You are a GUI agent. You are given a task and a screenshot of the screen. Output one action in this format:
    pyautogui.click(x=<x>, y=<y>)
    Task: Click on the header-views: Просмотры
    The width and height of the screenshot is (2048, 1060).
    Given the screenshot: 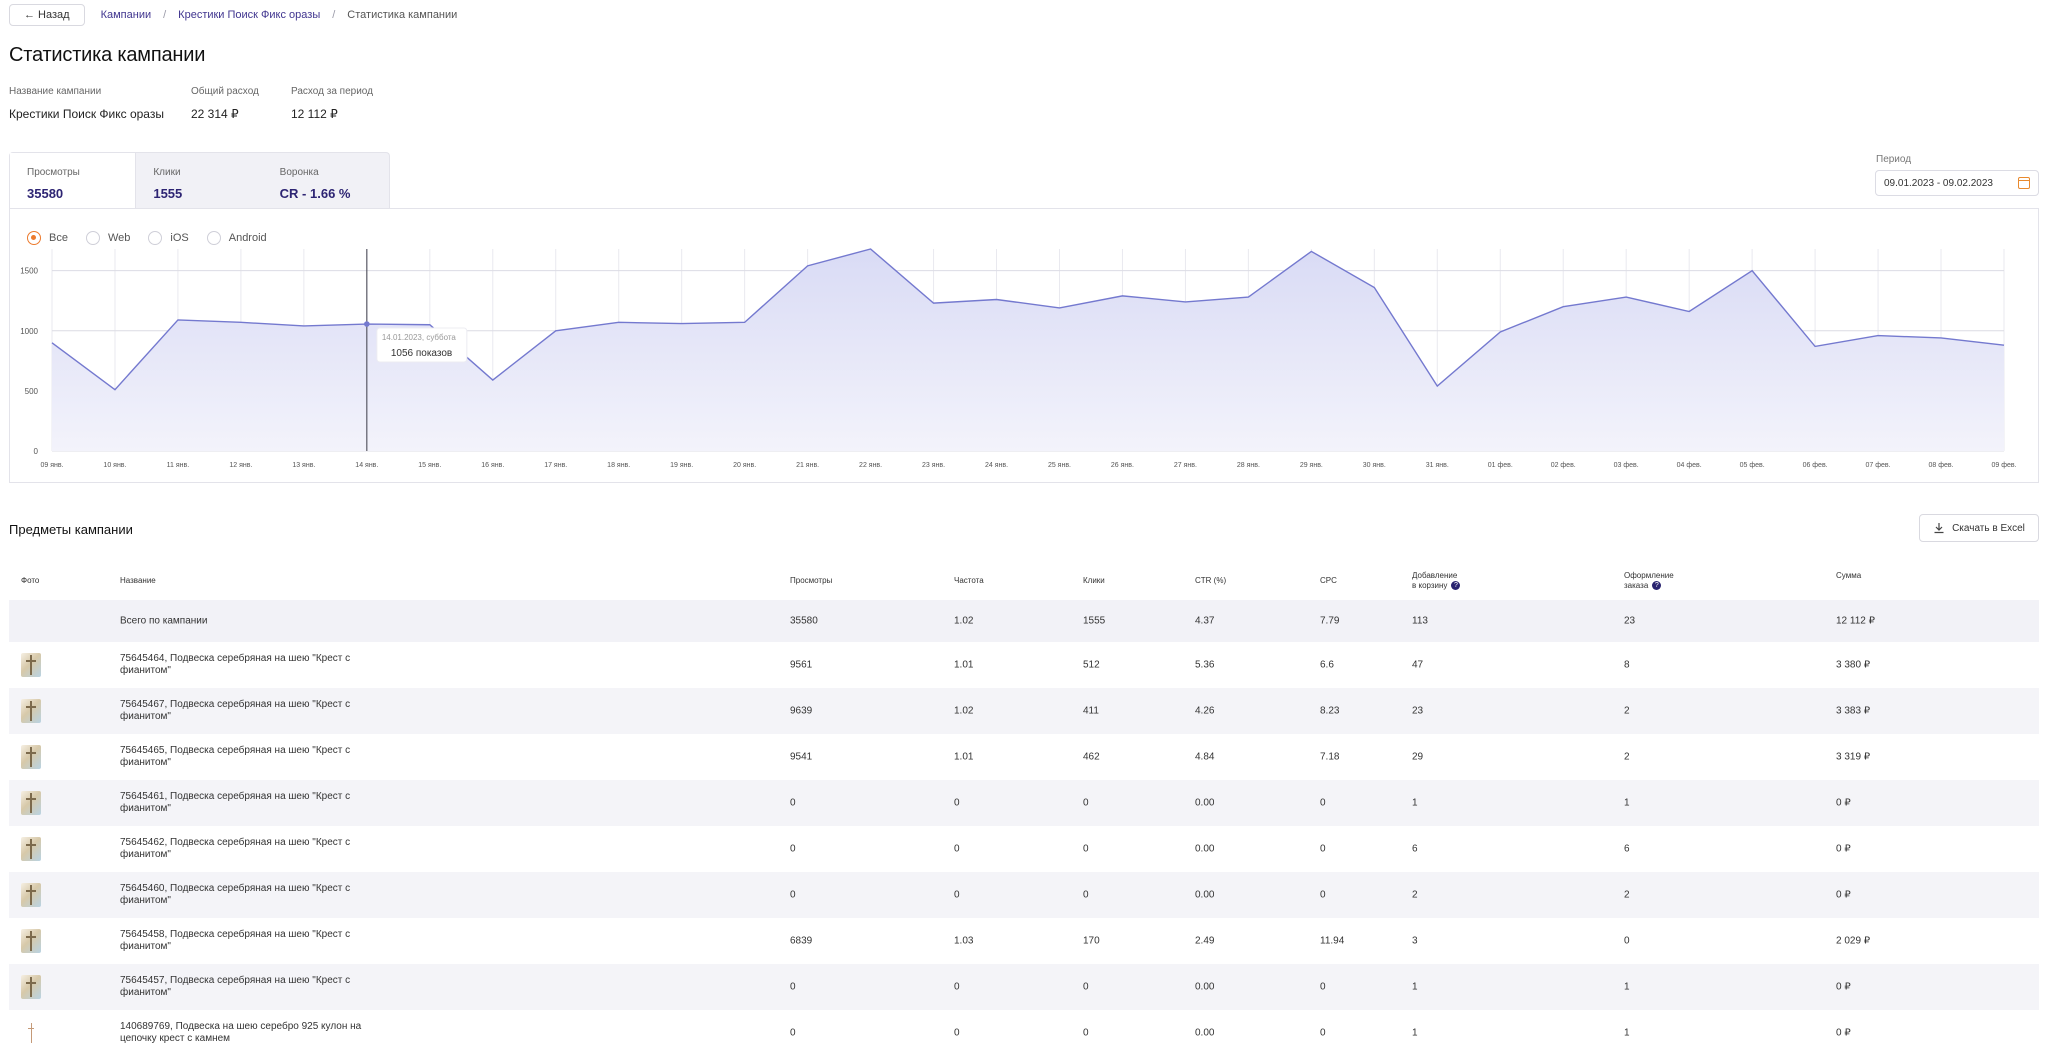 What is the action you would take?
    pyautogui.click(x=811, y=581)
    